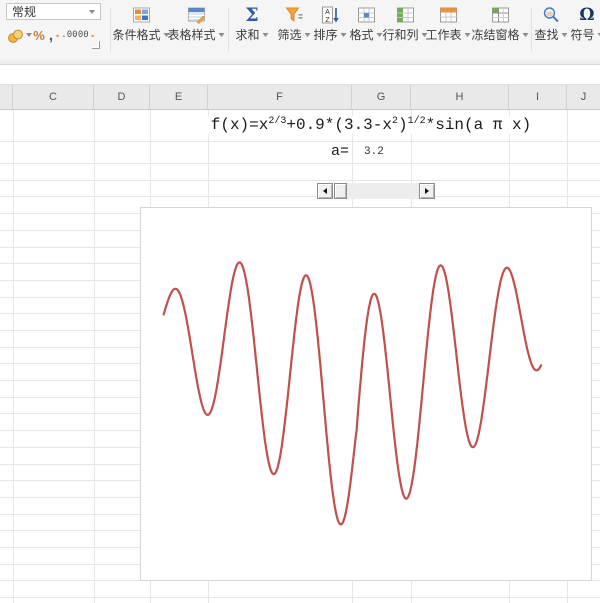 The image size is (600, 603). Describe the element at coordinates (500, 15) in the screenshot. I see `freeze-panes-icon` at that location.